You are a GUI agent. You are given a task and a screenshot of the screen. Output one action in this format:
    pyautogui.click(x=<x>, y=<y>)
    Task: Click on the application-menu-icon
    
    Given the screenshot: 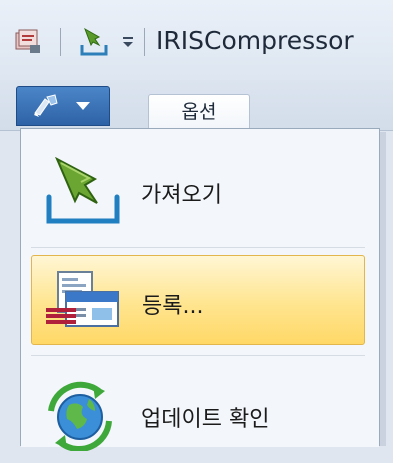 What is the action you would take?
    pyautogui.click(x=46, y=105)
    